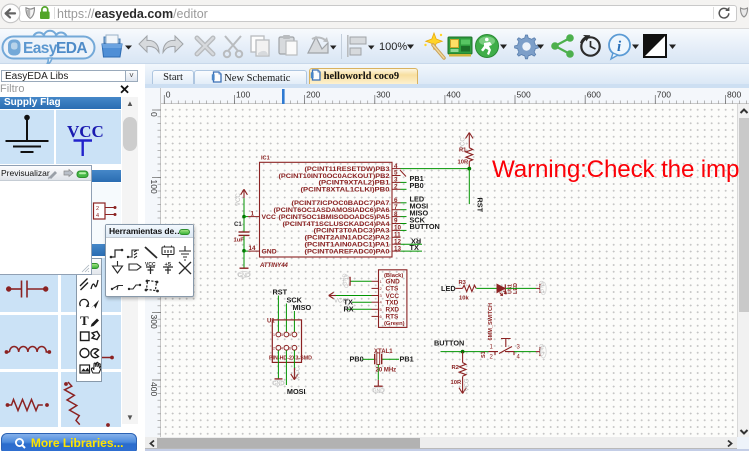 The height and width of the screenshot is (451, 749). Describe the element at coordinates (524, 95) in the screenshot. I see `svg-text: 500` at that location.